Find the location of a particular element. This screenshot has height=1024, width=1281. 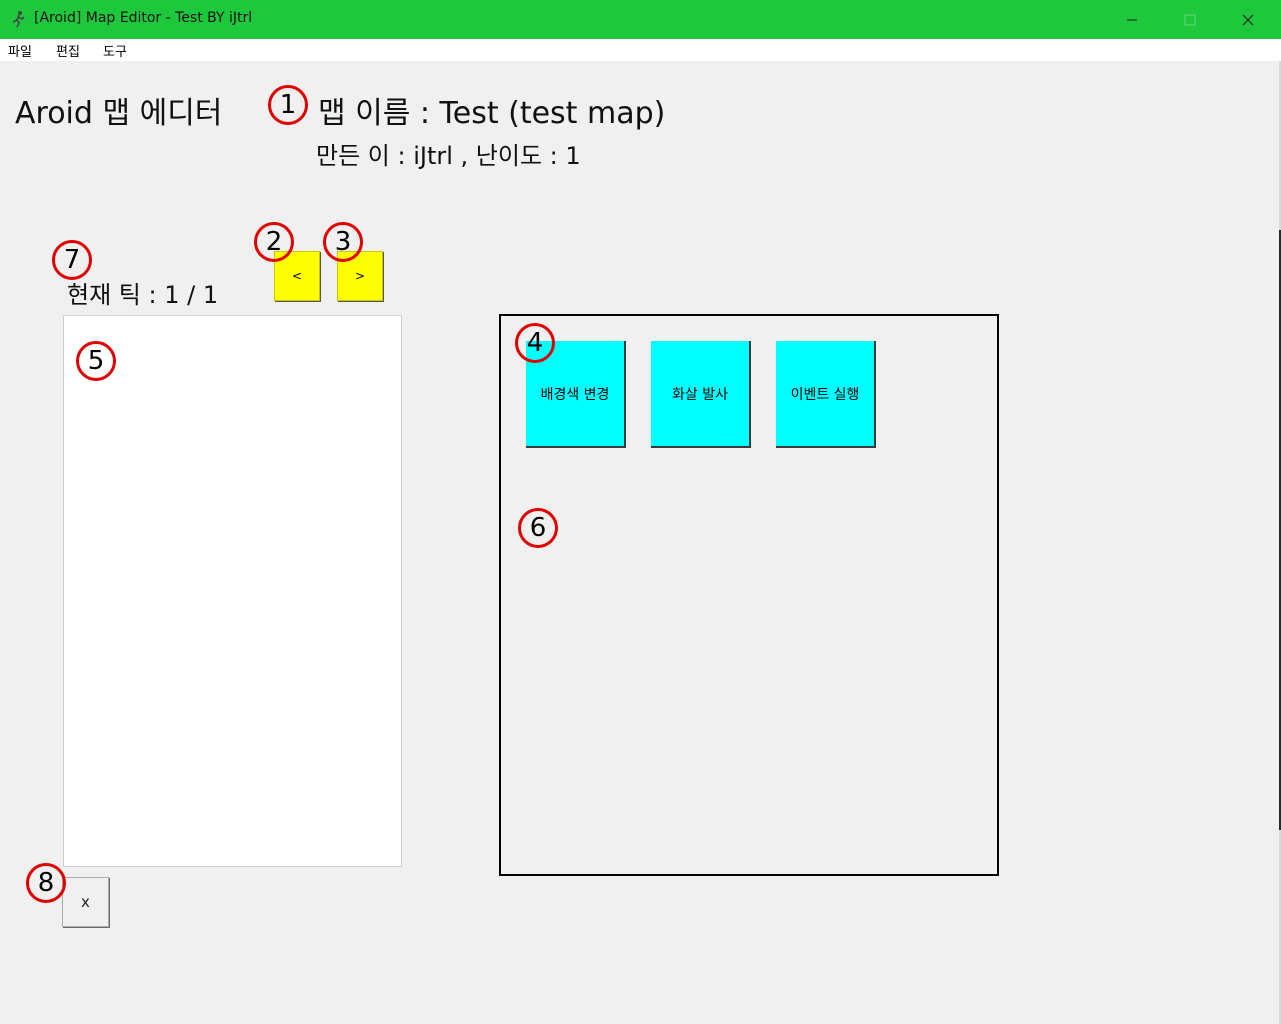

annotation-marker-3: 3 is located at coordinates (343, 242).